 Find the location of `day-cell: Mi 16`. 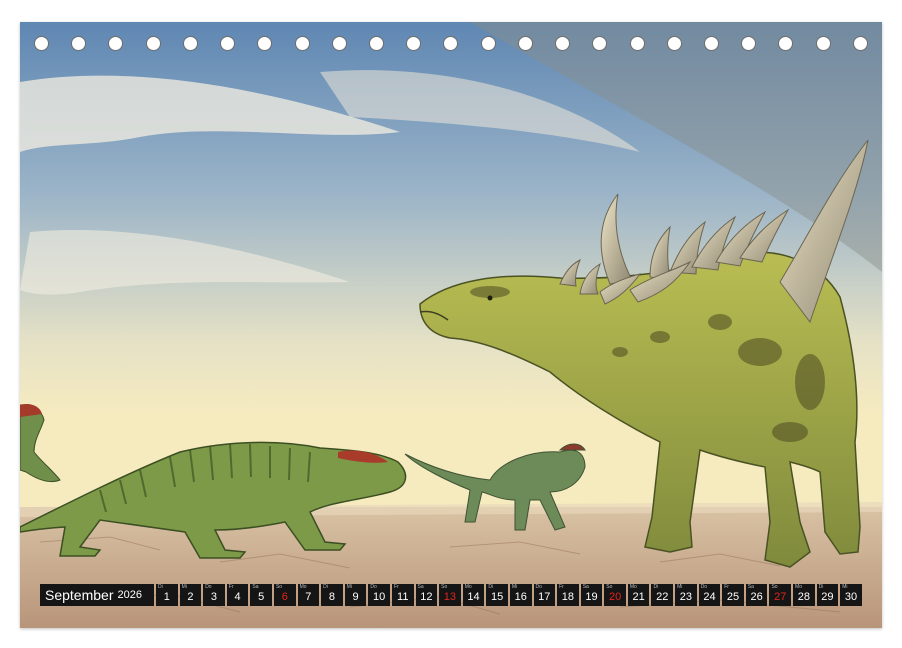

day-cell: Mi 16 is located at coordinates (520, 595).